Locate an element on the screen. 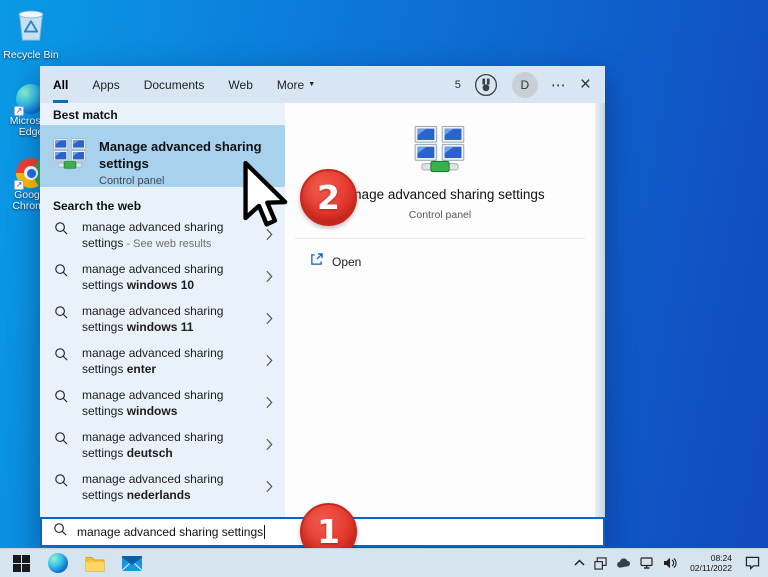  web-suggestion: manage advanced sharing settings enter is located at coordinates (162, 363).